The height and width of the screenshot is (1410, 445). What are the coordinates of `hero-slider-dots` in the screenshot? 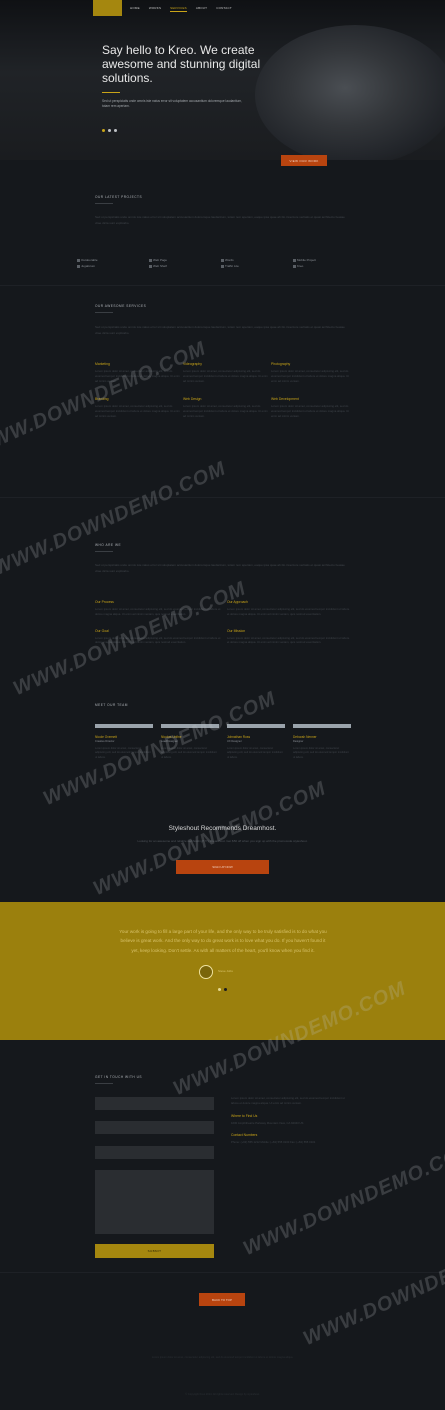 It's located at (109, 130).